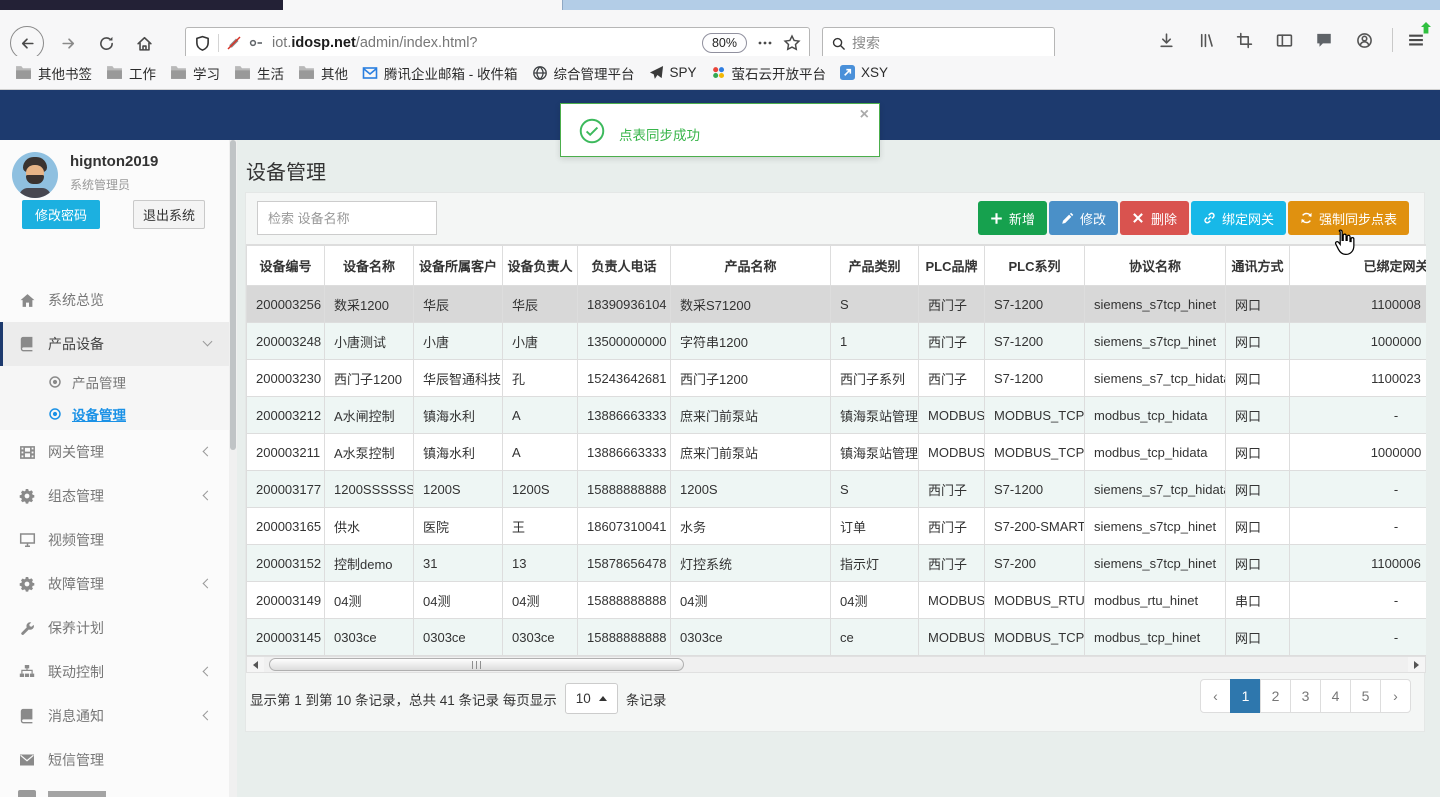  Describe the element at coordinates (114, 760) in the screenshot. I see `sidebar-item: 短信管理` at that location.